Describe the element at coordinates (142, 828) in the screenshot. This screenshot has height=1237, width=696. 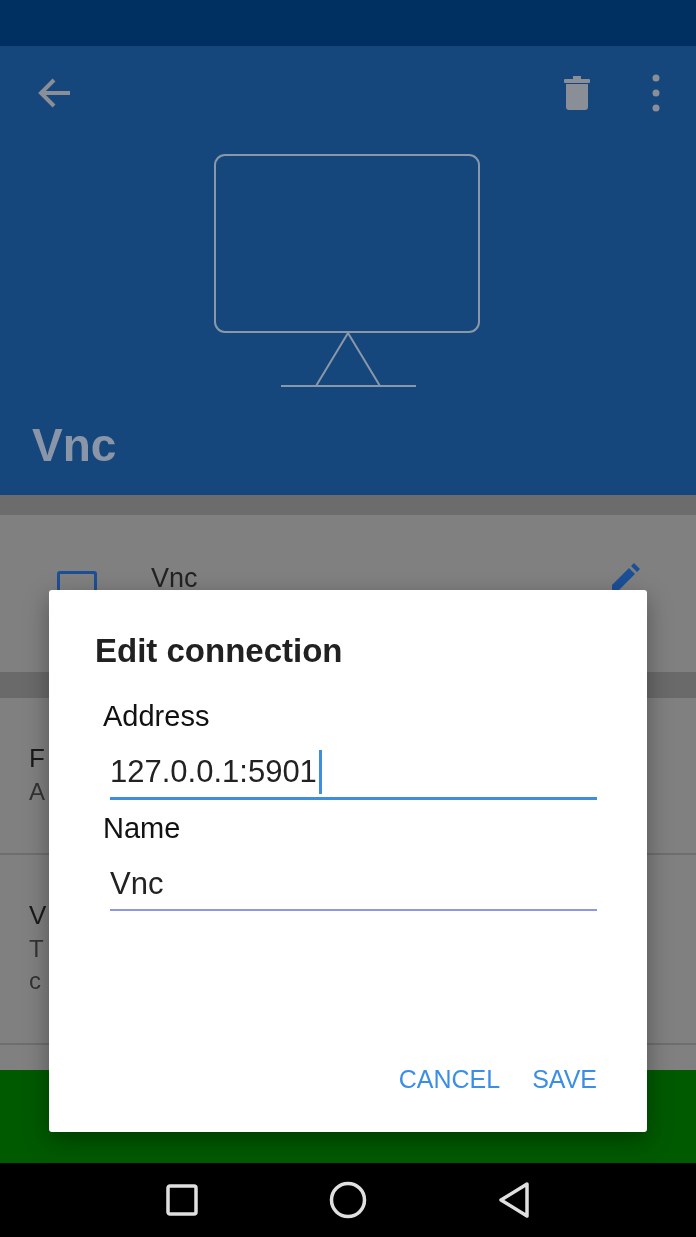
I see `field-label: Name` at that location.